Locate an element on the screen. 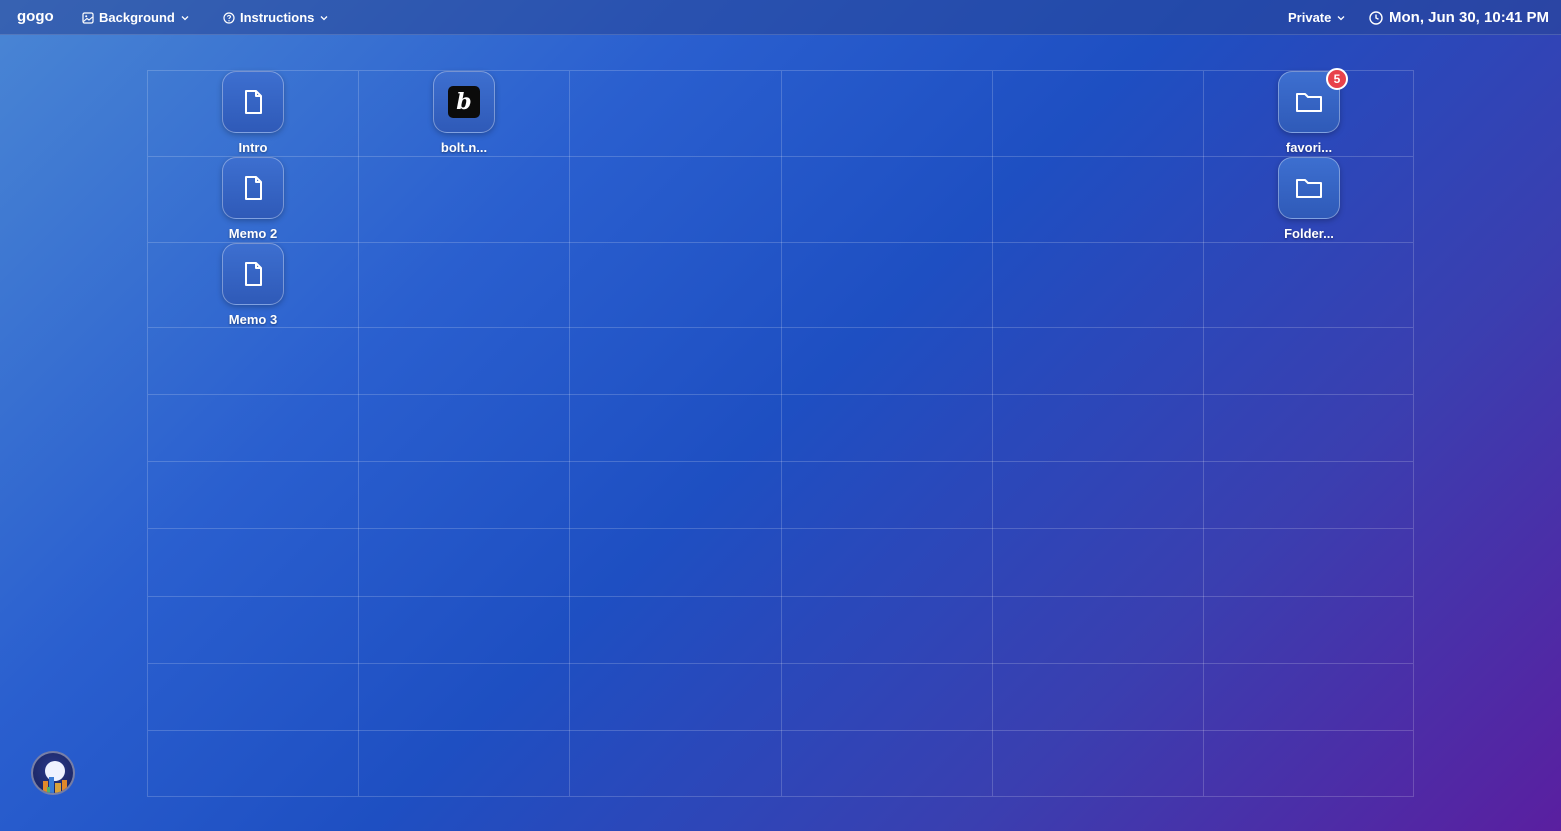  desktop-item-memo-2: Memo 2 is located at coordinates (253, 200).